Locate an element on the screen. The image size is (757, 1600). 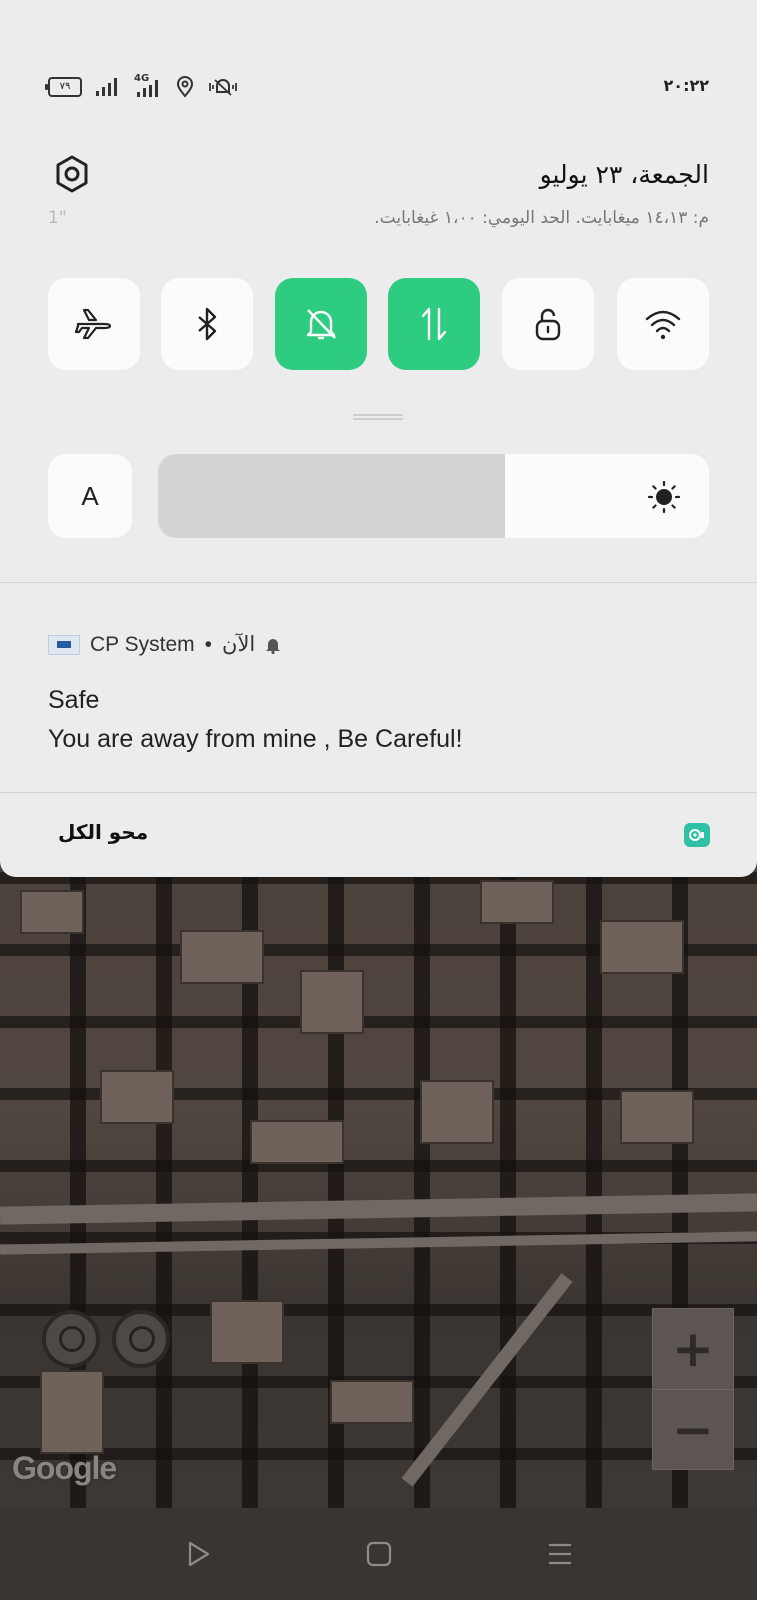
brightness-slider-fill is located at coordinates (332, 496).